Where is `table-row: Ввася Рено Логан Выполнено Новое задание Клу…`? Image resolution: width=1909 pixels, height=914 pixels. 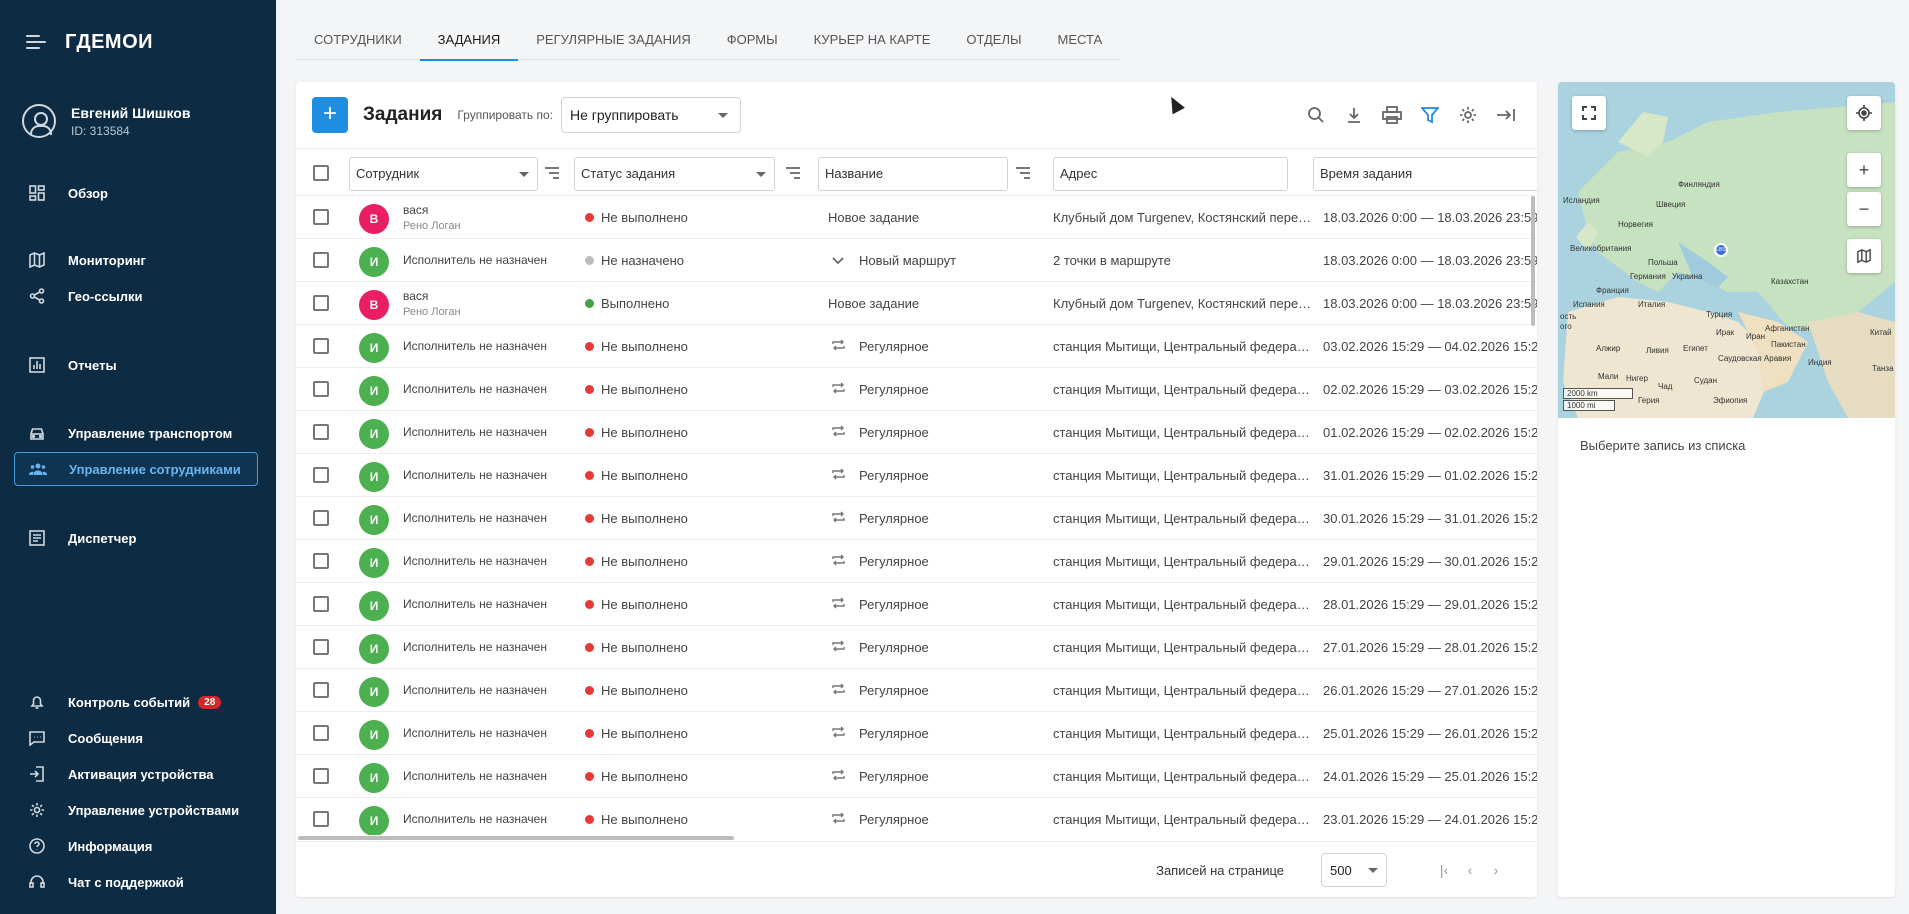
table-row: Ввася Рено Логан Выполнено Новое задание Клу… is located at coordinates (916, 303).